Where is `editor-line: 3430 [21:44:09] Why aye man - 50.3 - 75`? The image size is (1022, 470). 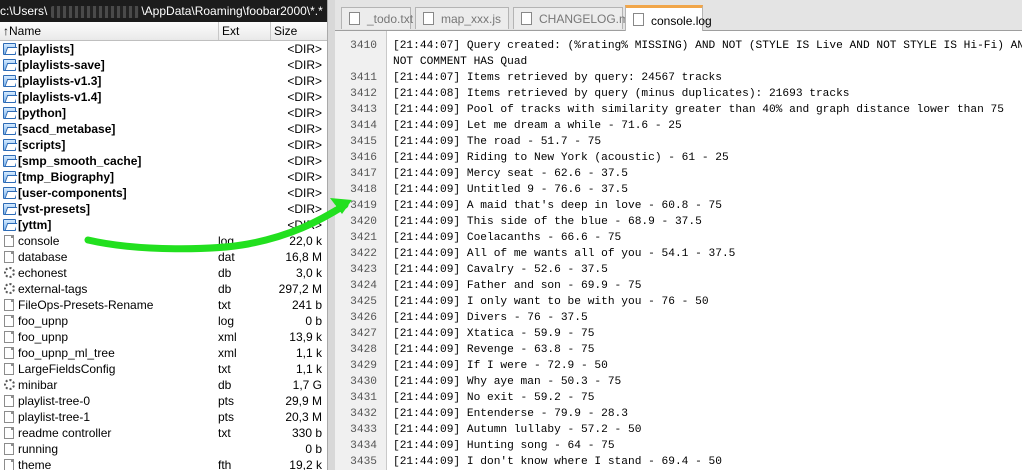
editor-line: 3430 [21:44:09] Why aye man - 50.3 - 75 is located at coordinates (678, 382).